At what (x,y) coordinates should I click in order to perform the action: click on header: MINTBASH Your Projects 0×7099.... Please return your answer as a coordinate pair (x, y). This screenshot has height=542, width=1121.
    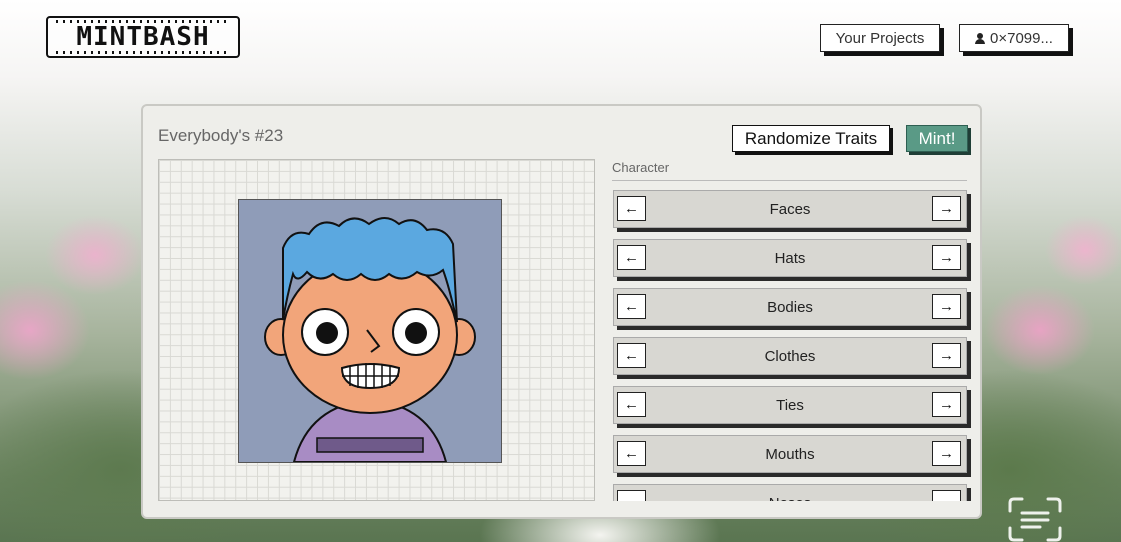
    Looking at the image, I should click on (560, 40).